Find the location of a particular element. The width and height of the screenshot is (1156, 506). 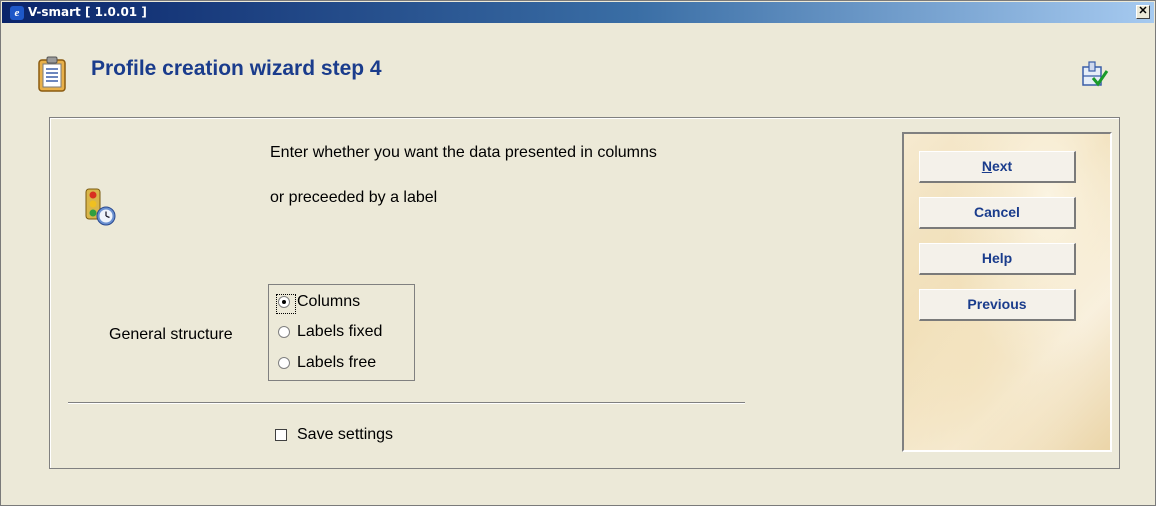

general-structure-label: General structure is located at coordinates (171, 334).